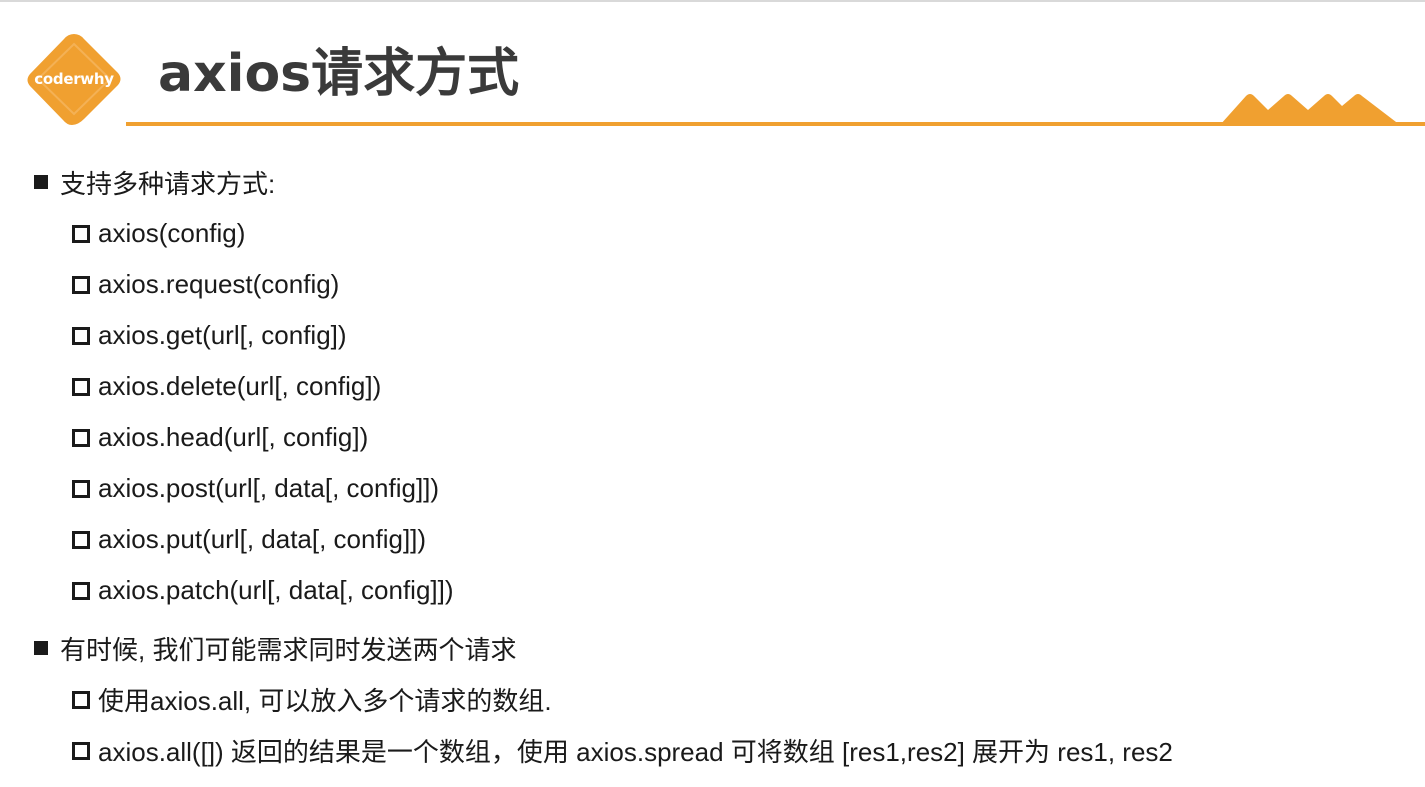 The image size is (1425, 787). I want to click on list-item: axios(config), so click(719, 233).